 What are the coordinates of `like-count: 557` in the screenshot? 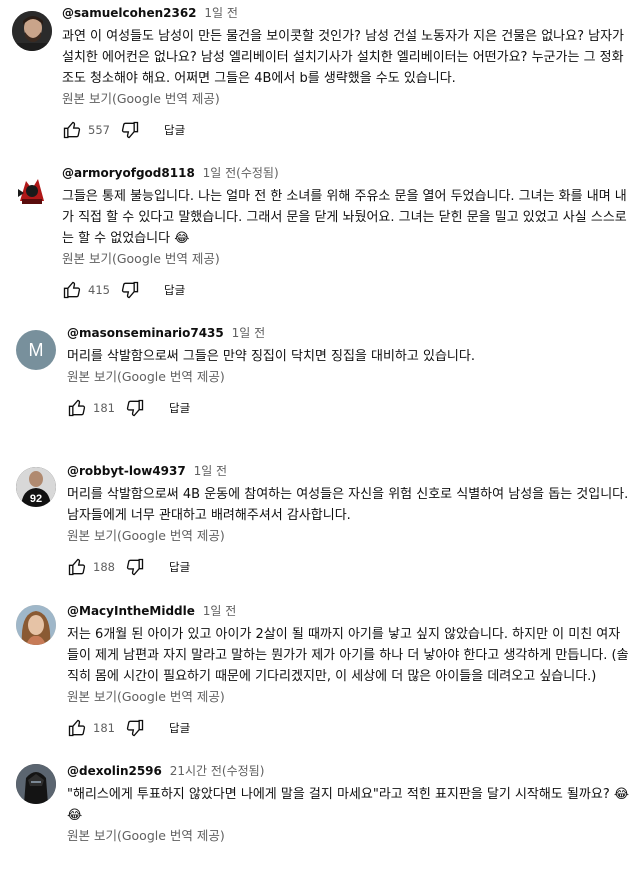 It's located at (99, 130).